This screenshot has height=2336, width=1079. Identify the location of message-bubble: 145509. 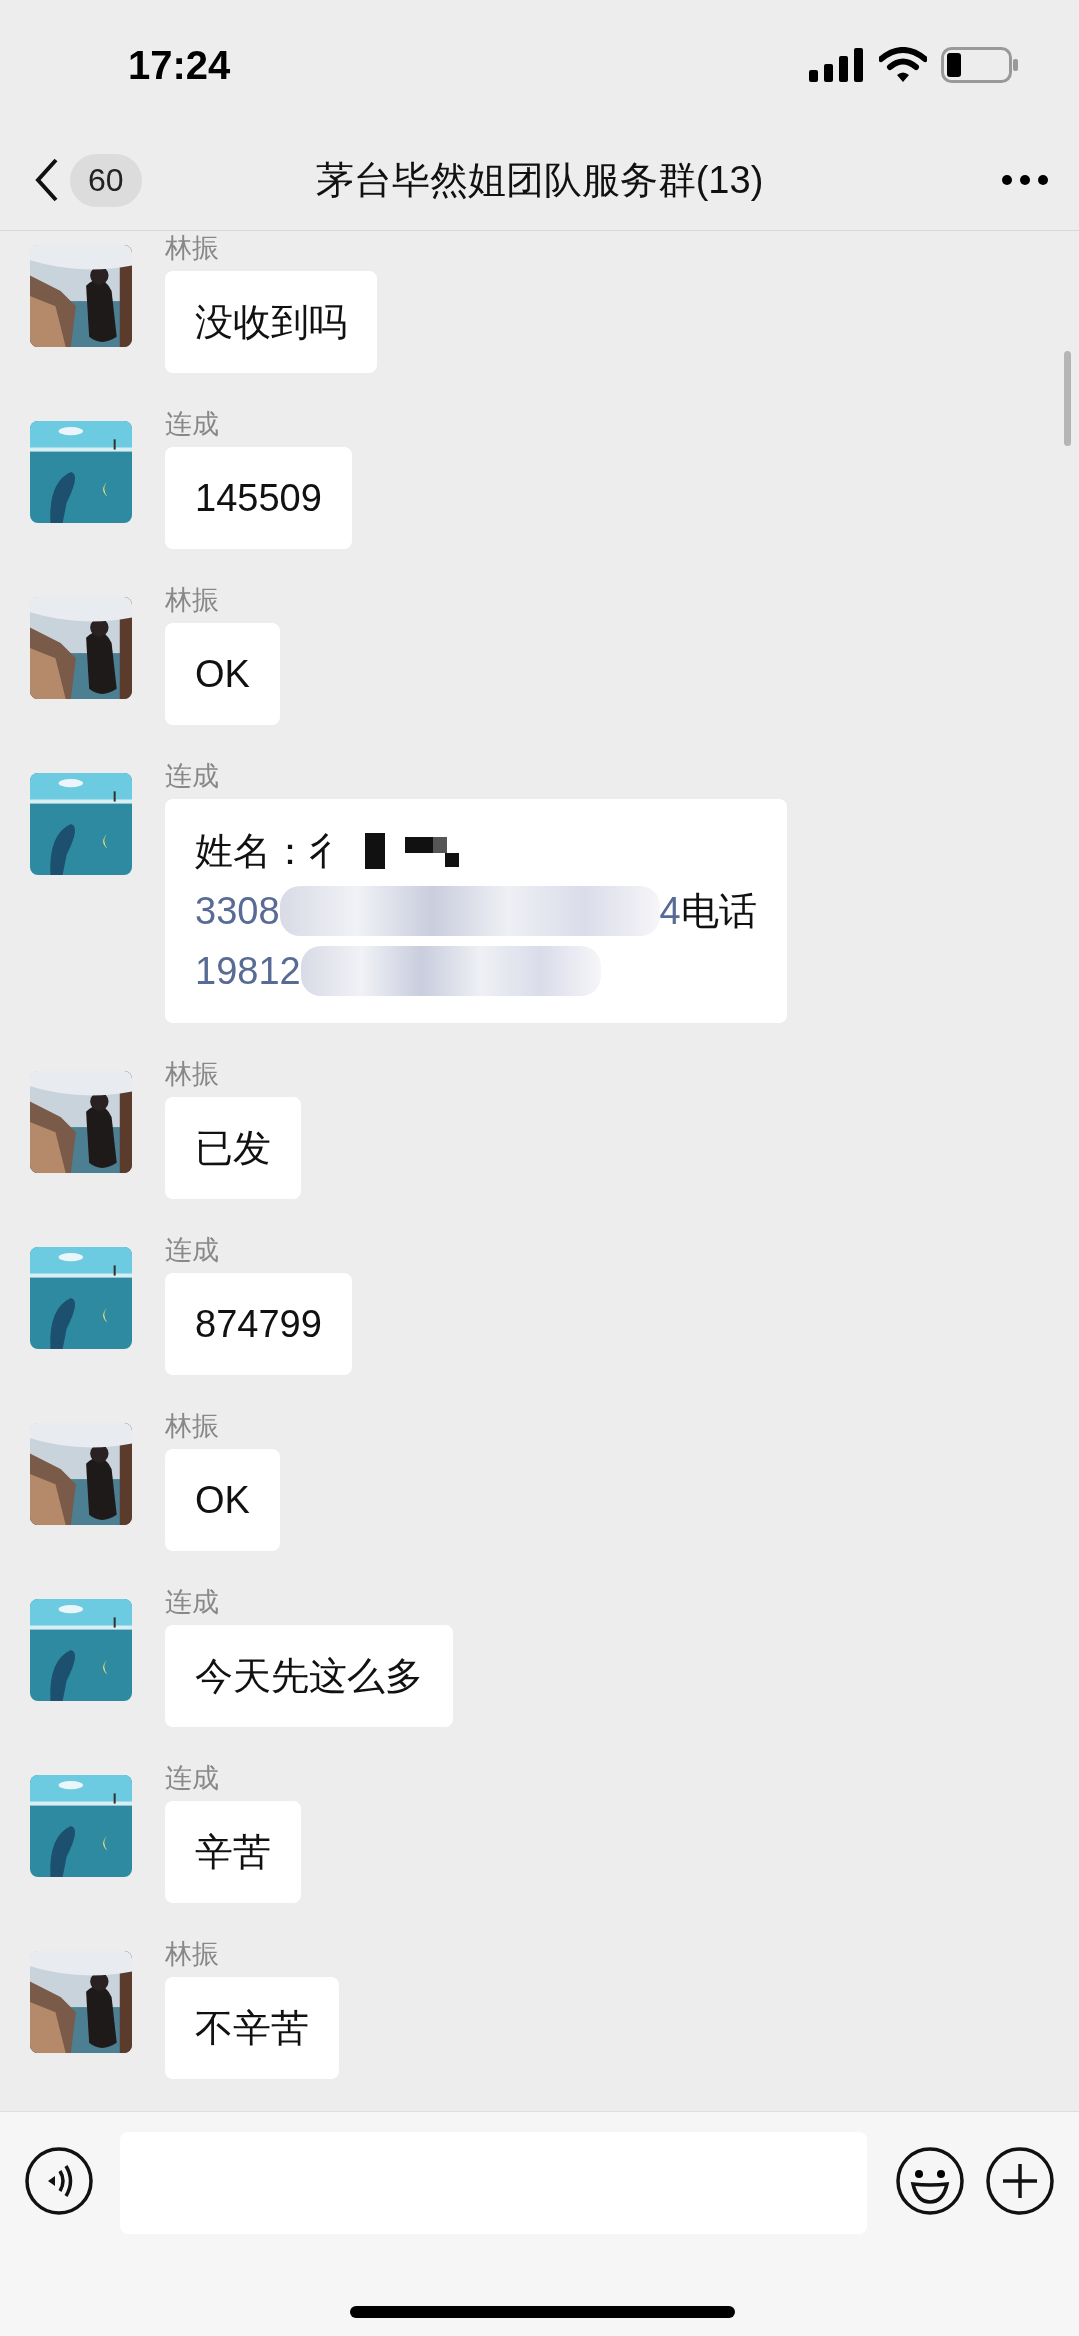
(258, 498).